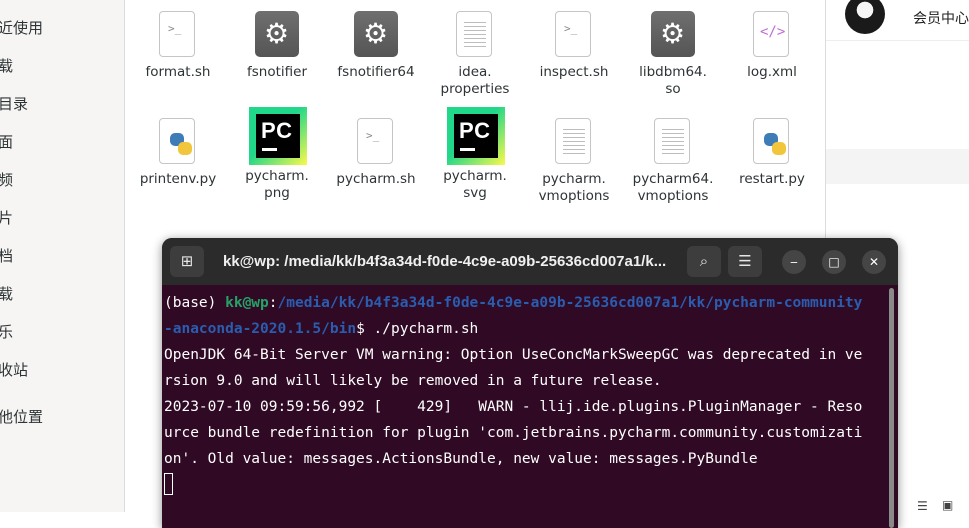 This screenshot has width=969, height=528. I want to click on hamburger-menu-icon: ☰, so click(745, 261).